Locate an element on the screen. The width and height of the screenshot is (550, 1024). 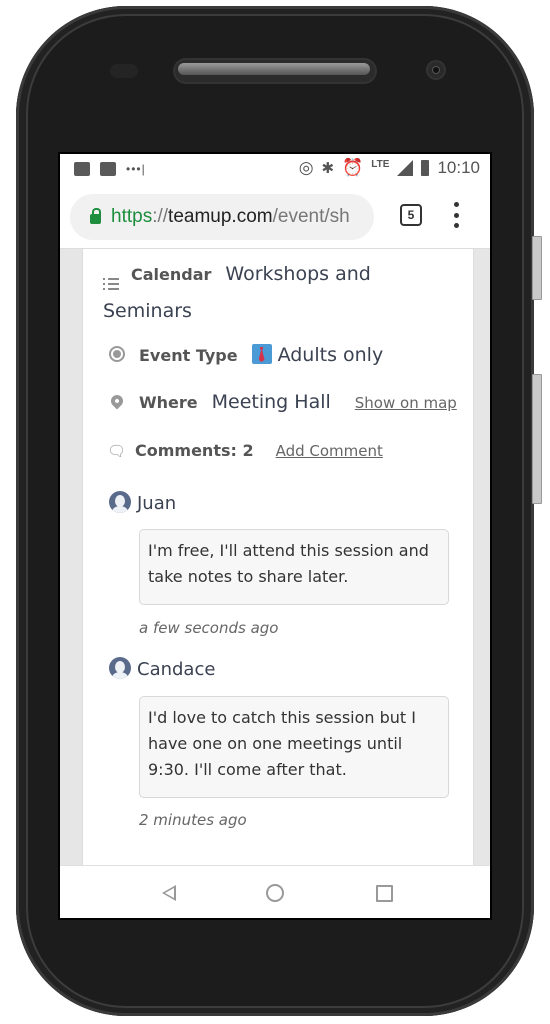
event-type-value: Adults only is located at coordinates (330, 355).